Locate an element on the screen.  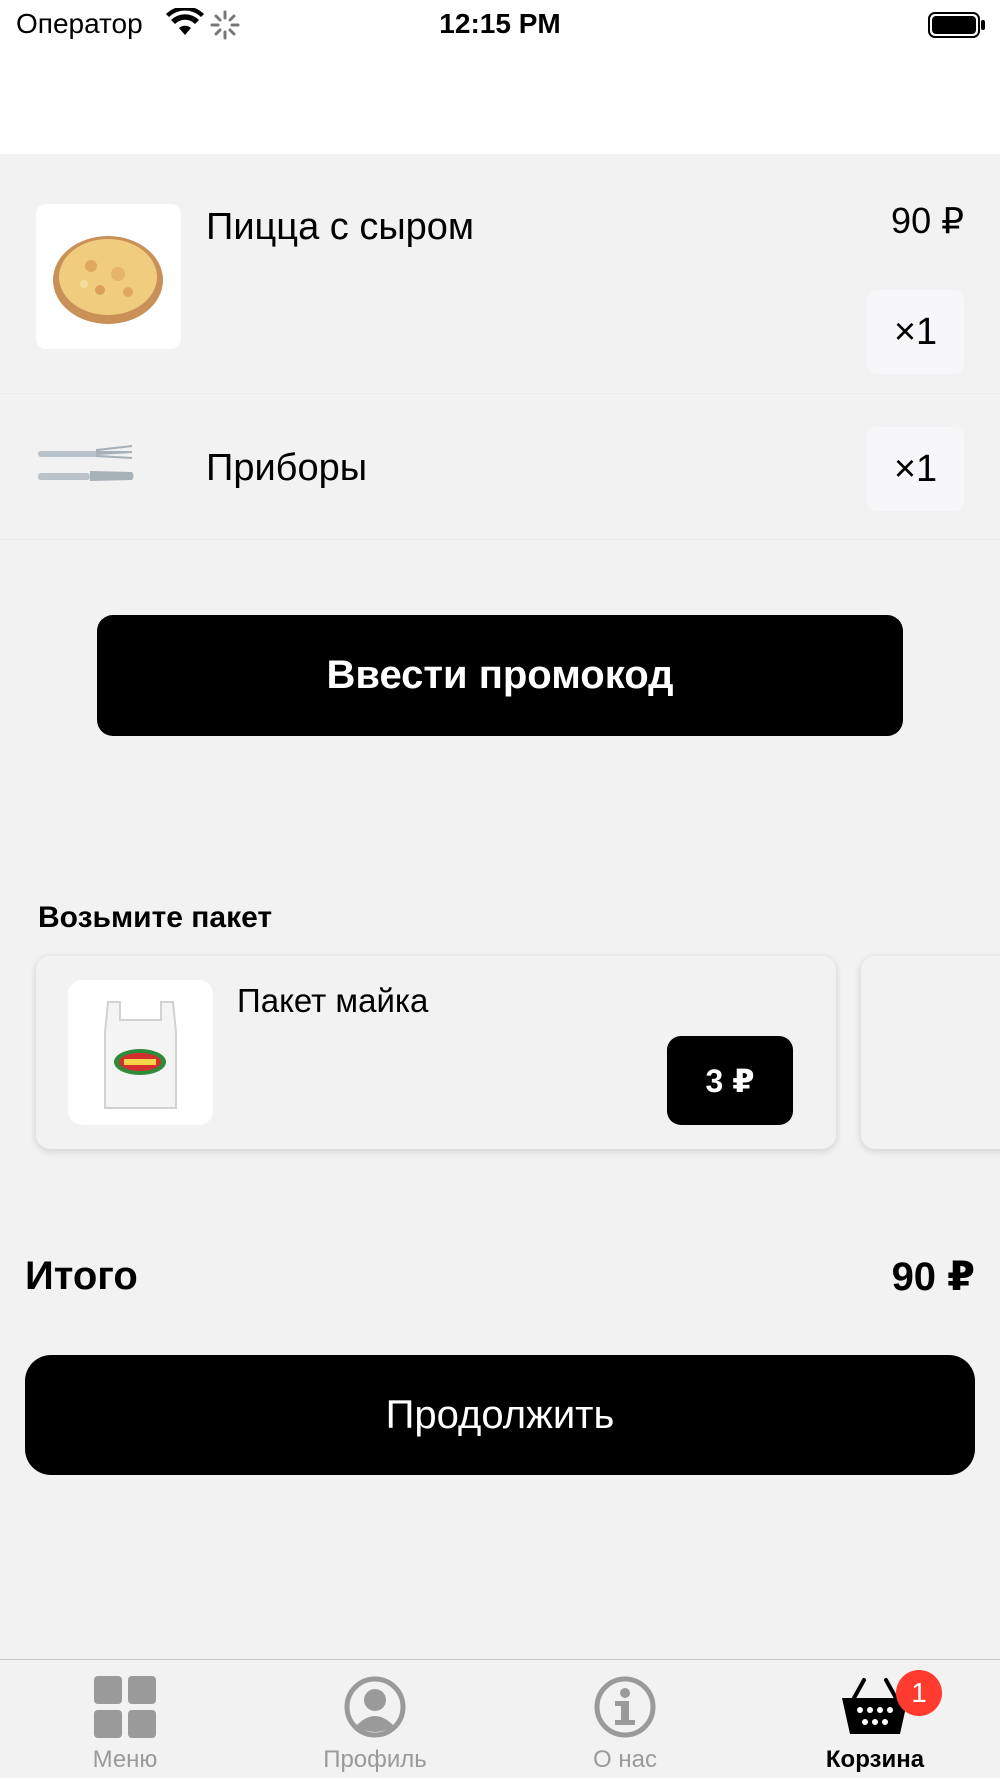
tab-label: Корзина is located at coordinates (875, 1759).